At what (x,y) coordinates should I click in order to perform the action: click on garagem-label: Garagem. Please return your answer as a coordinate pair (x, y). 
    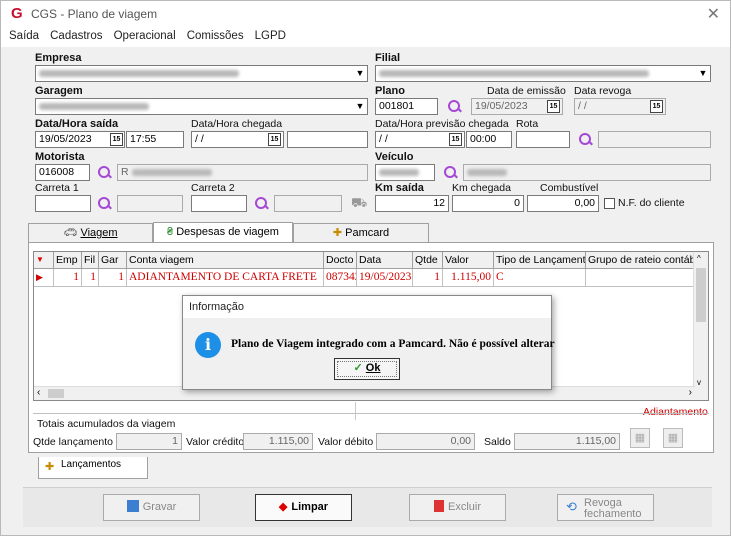
    Looking at the image, I should click on (59, 91).